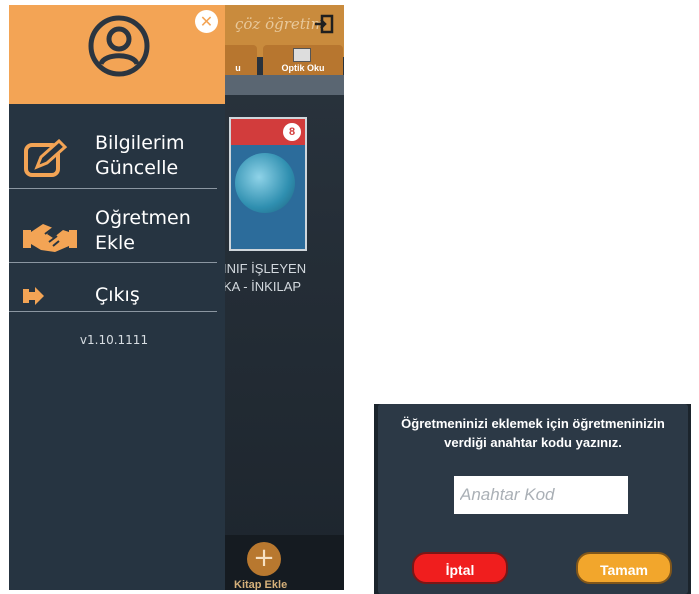 This screenshot has height=594, width=699. What do you see at coordinates (265, 268) in the screenshot?
I see `book-title-line1: INIF İŞLEYEN` at bounding box center [265, 268].